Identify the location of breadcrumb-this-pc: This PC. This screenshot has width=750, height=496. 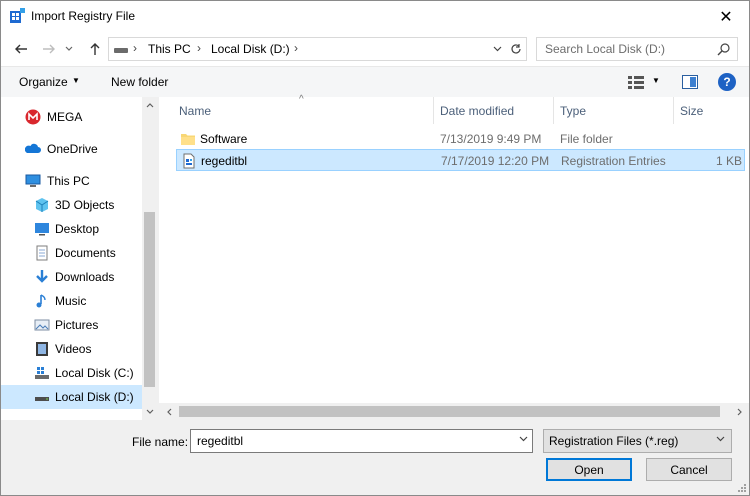
(169, 49).